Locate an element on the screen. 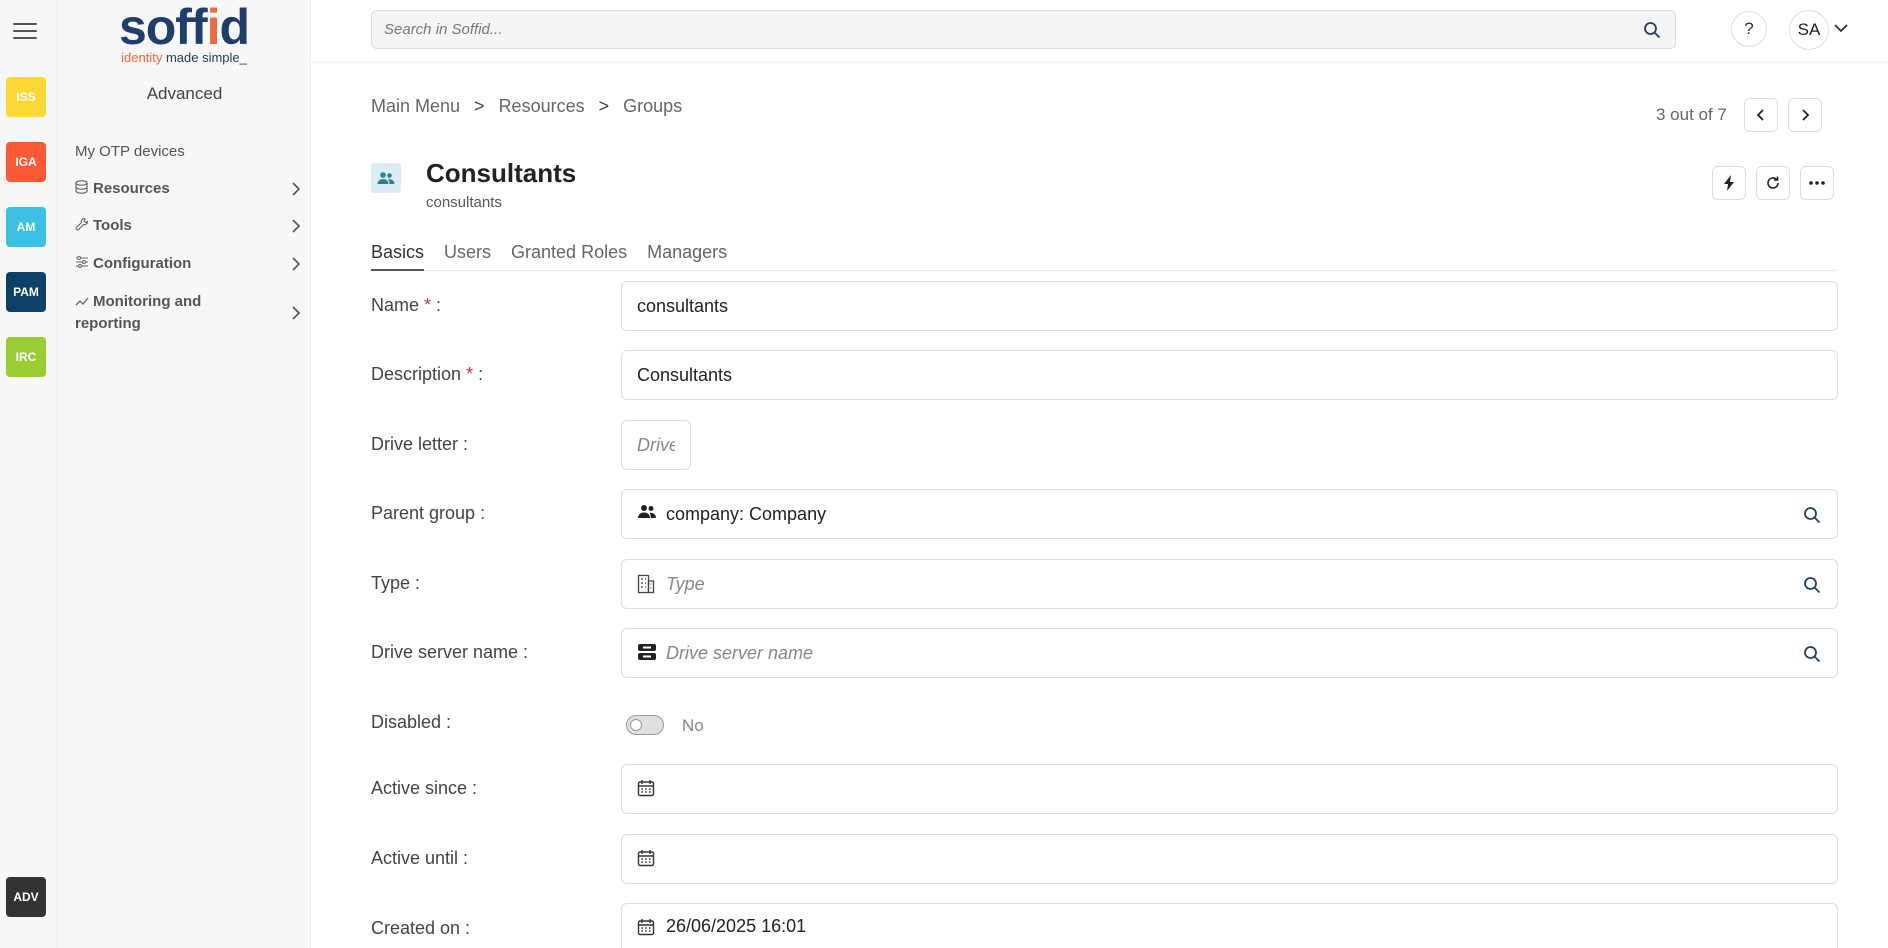 The image size is (1888, 948). app-am-button: AM is located at coordinates (26, 227).